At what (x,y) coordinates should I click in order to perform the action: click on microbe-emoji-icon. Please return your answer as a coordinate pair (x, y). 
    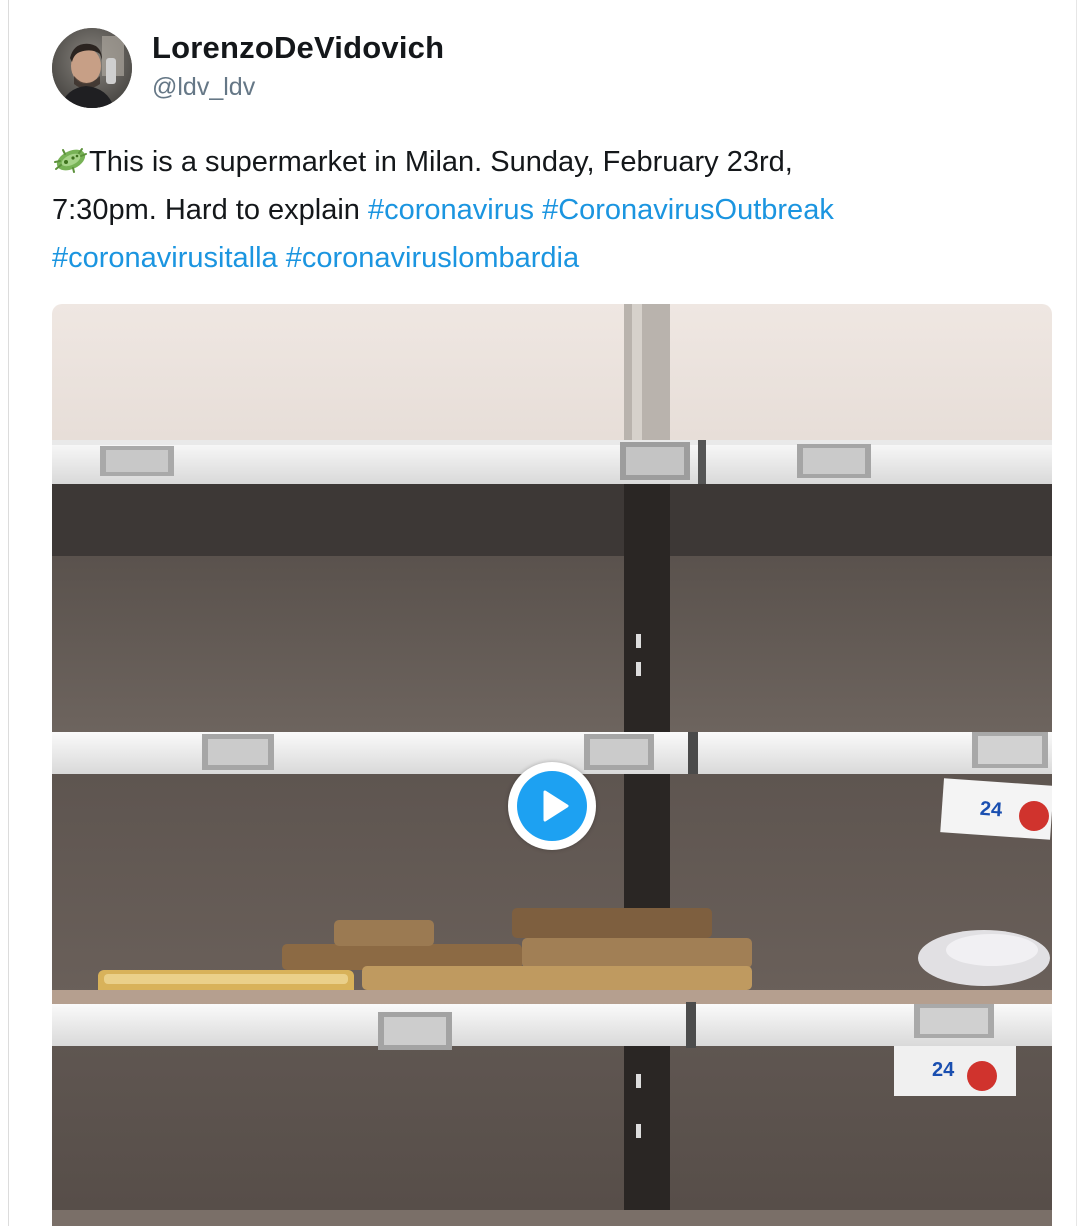
    Looking at the image, I should click on (70, 160).